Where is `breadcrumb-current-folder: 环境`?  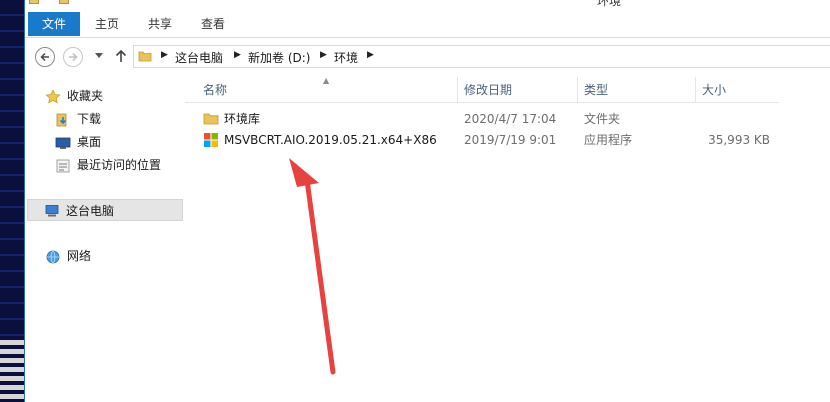
breadcrumb-current-folder: 环境 is located at coordinates (346, 57).